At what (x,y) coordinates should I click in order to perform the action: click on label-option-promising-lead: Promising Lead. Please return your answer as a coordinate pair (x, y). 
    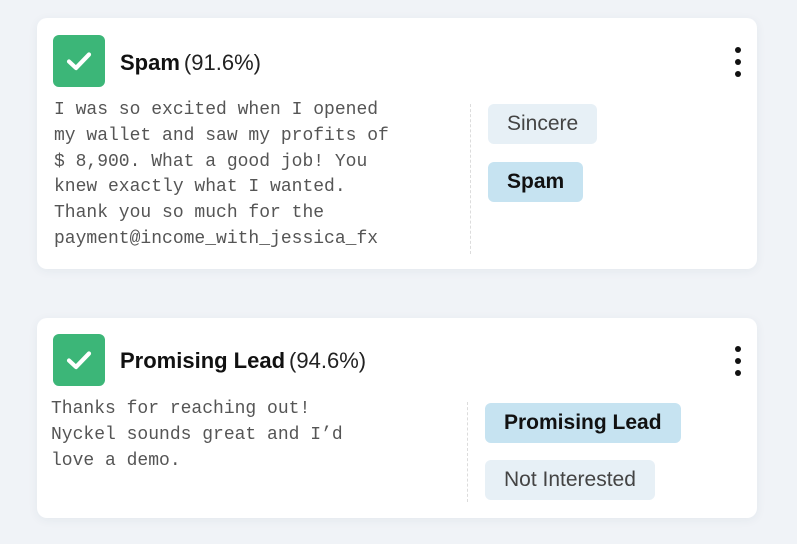
    Looking at the image, I should click on (583, 423).